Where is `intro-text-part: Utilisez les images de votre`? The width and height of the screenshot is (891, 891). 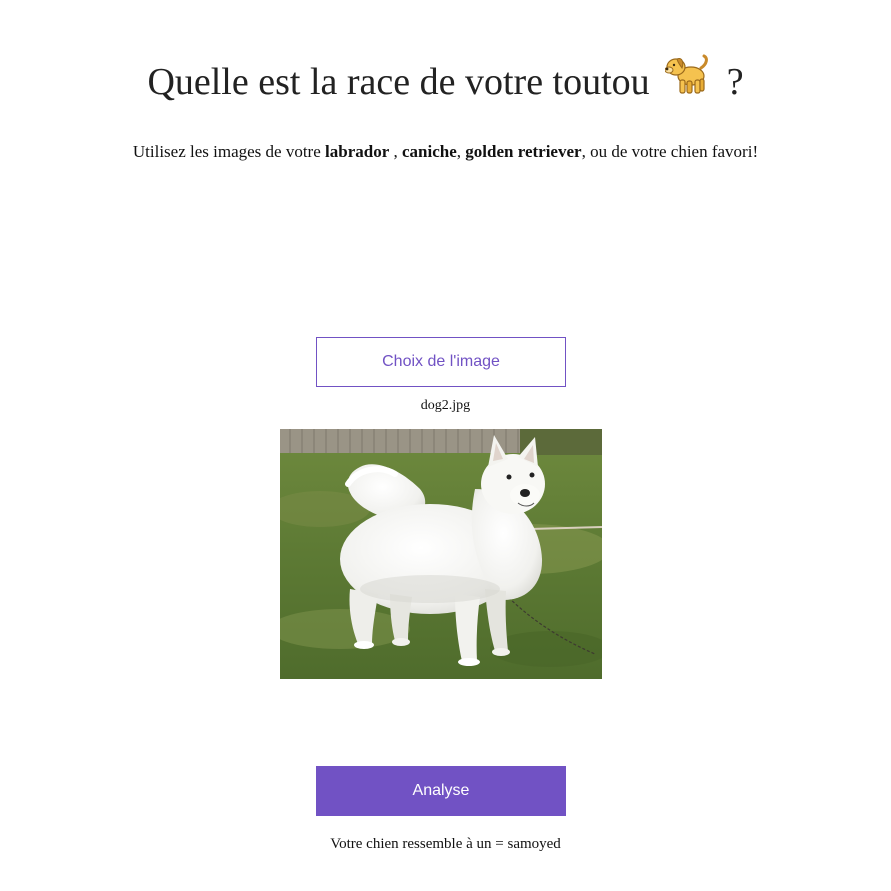 intro-text-part: Utilisez les images de votre is located at coordinates (229, 151).